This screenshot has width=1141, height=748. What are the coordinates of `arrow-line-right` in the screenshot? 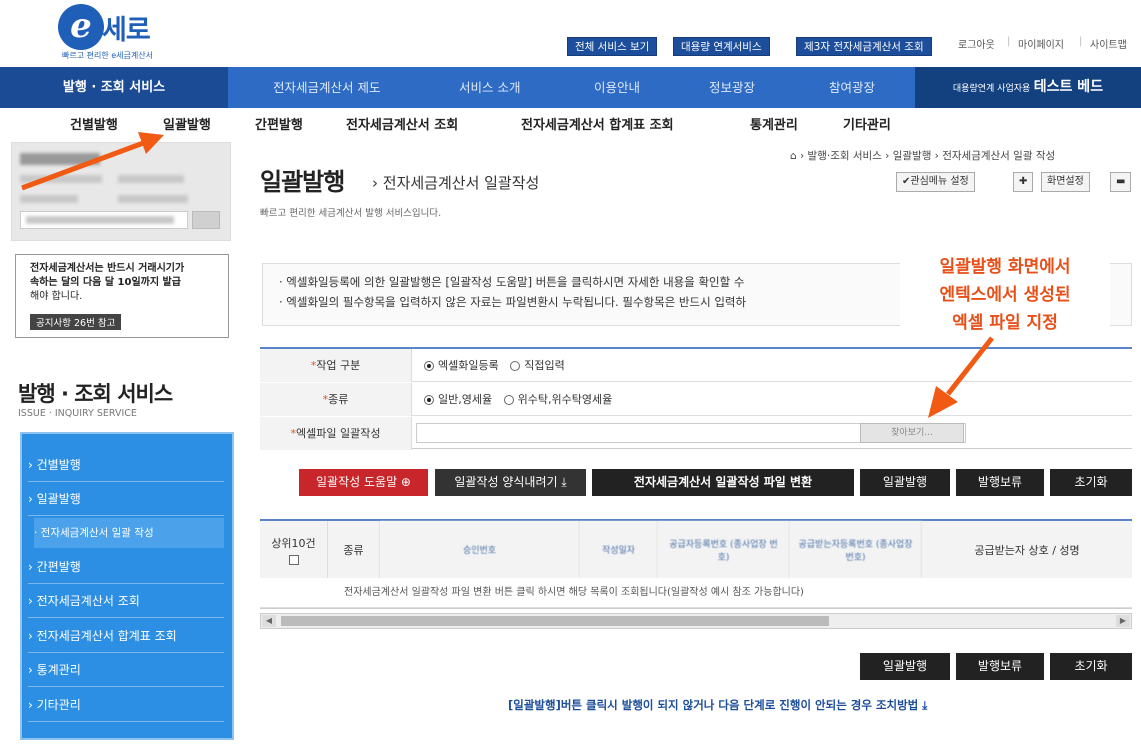 It's located at (970, 366).